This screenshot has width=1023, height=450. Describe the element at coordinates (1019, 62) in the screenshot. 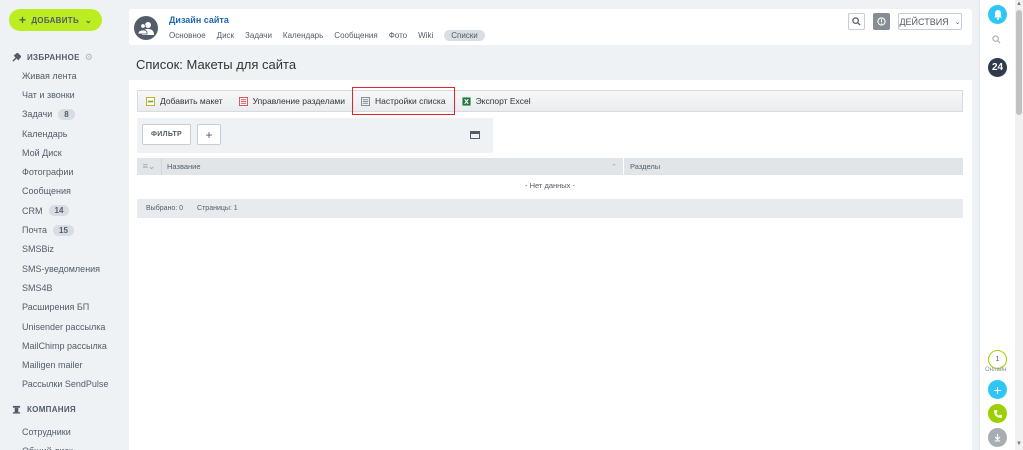

I see `scroll-thumb` at that location.